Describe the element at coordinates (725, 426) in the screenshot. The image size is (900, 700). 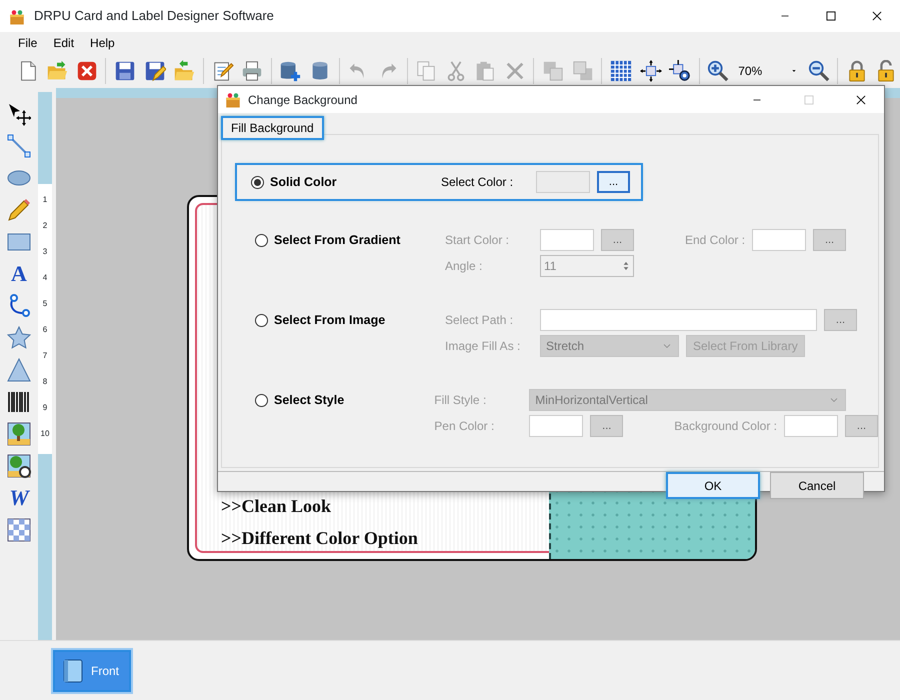
I see `field-label: Background Color :` at that location.